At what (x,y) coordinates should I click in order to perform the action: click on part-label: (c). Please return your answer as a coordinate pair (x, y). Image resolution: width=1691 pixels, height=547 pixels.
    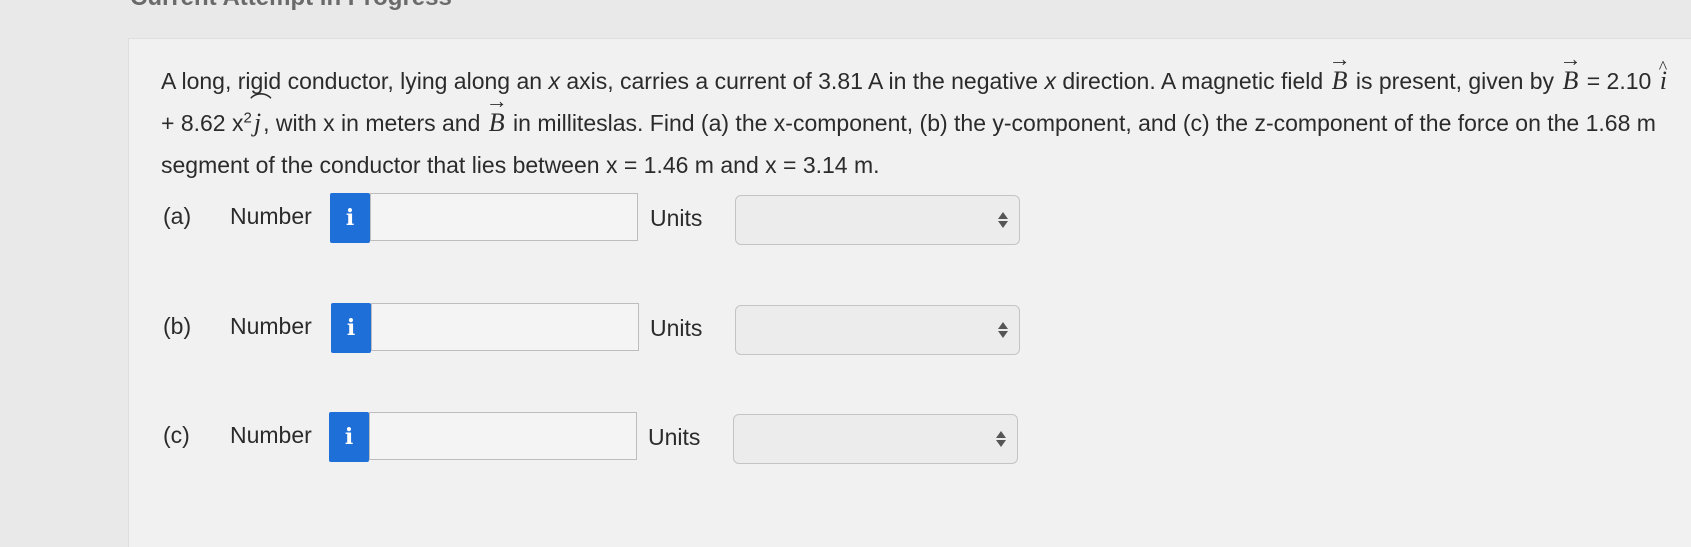
    Looking at the image, I should click on (176, 435).